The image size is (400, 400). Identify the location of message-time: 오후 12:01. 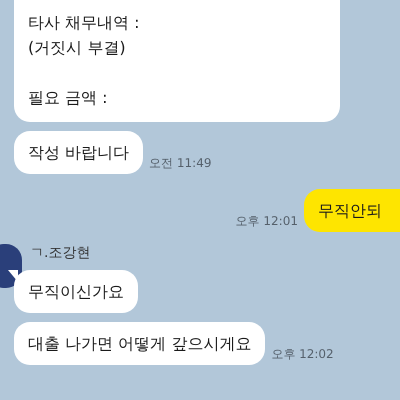
(267, 221).